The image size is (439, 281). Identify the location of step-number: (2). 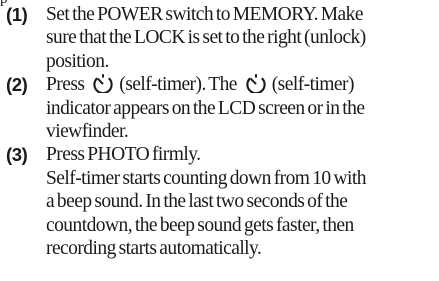
(17, 85).